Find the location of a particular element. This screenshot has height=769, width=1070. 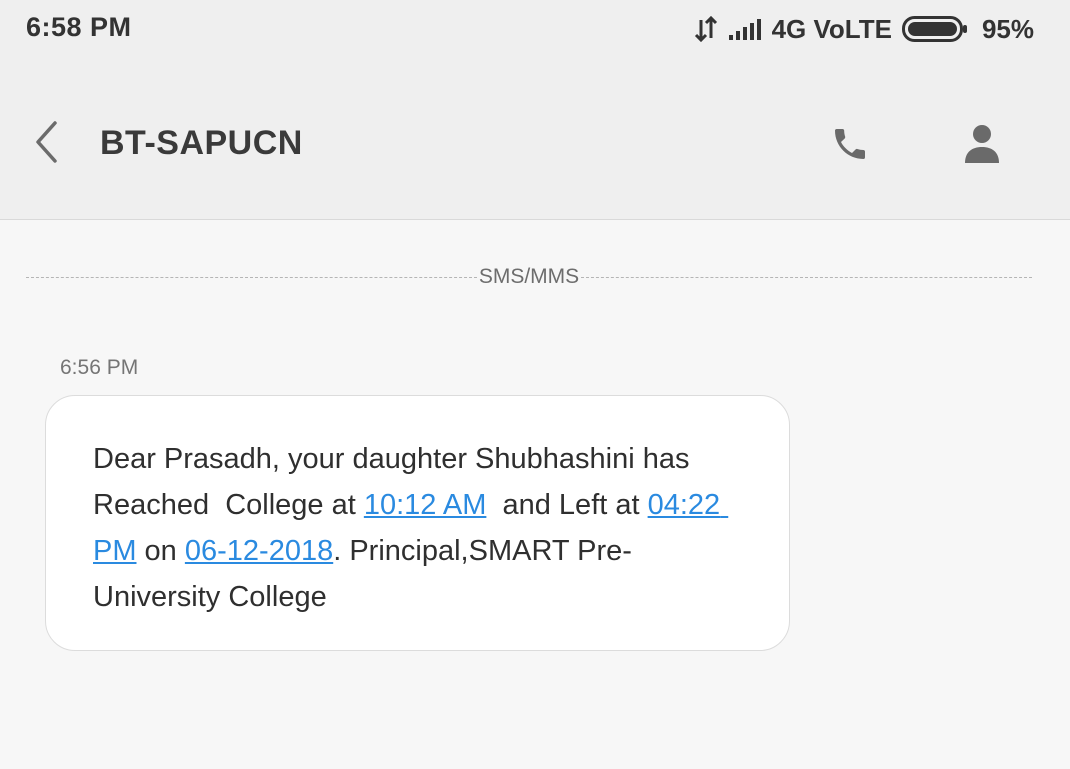

phone-icon is located at coordinates (850, 146).